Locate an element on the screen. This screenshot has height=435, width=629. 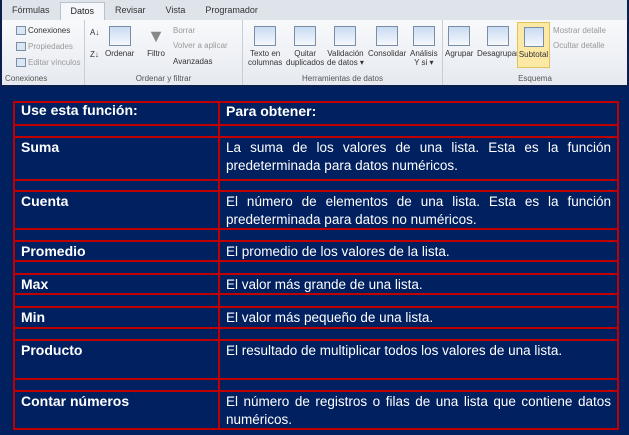
label: Borrar is located at coordinates (184, 30).